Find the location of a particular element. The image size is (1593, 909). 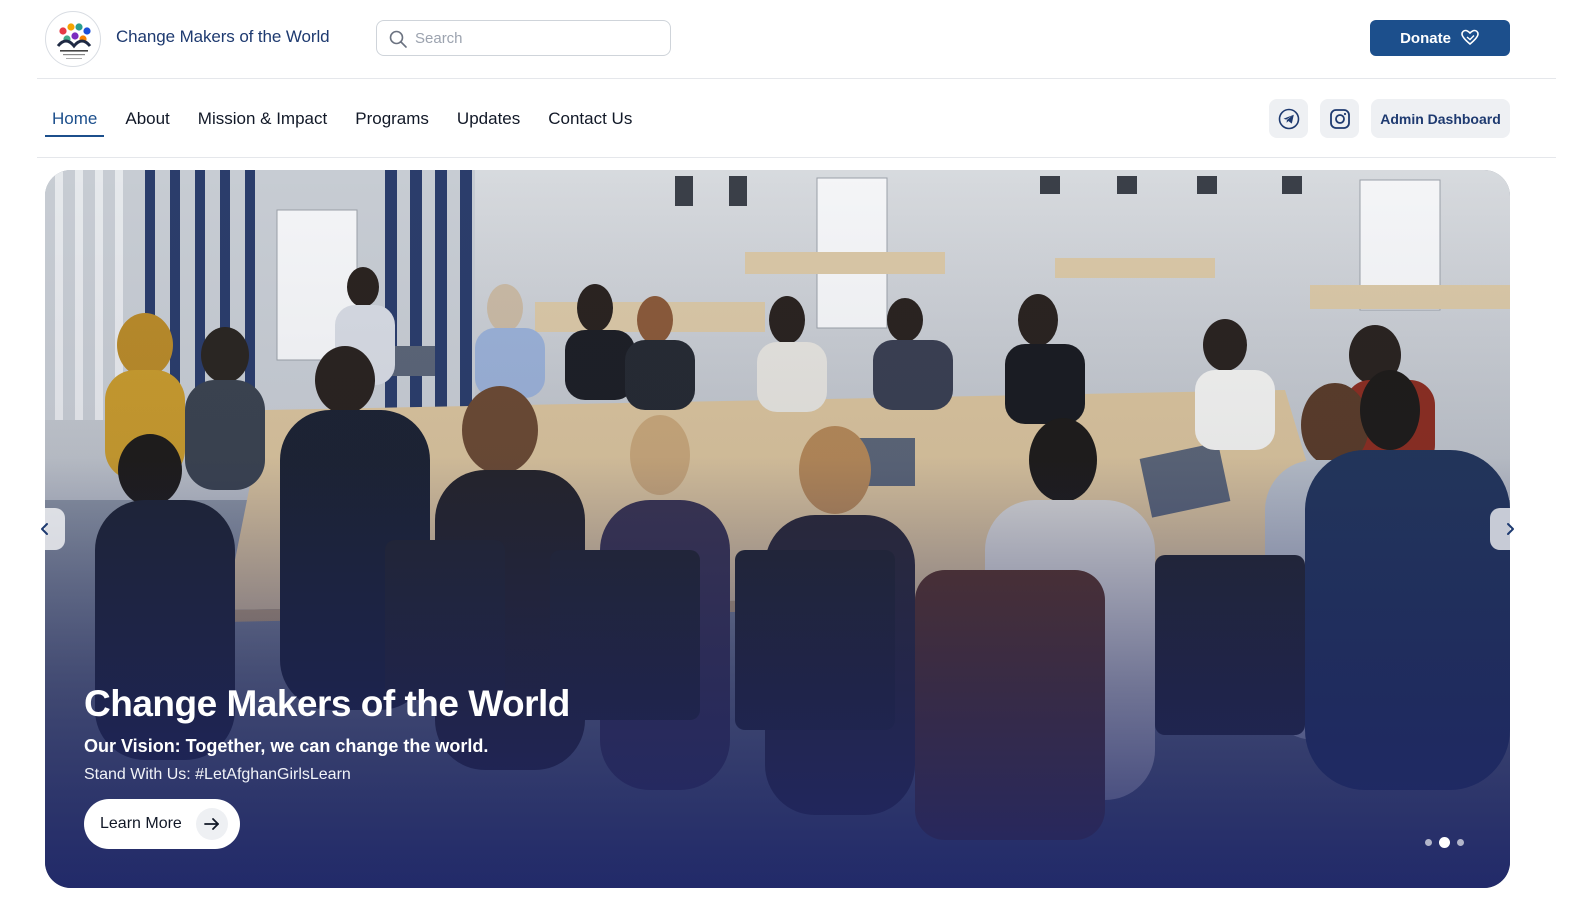

brand-name: Change Makers of the World is located at coordinates (223, 37).